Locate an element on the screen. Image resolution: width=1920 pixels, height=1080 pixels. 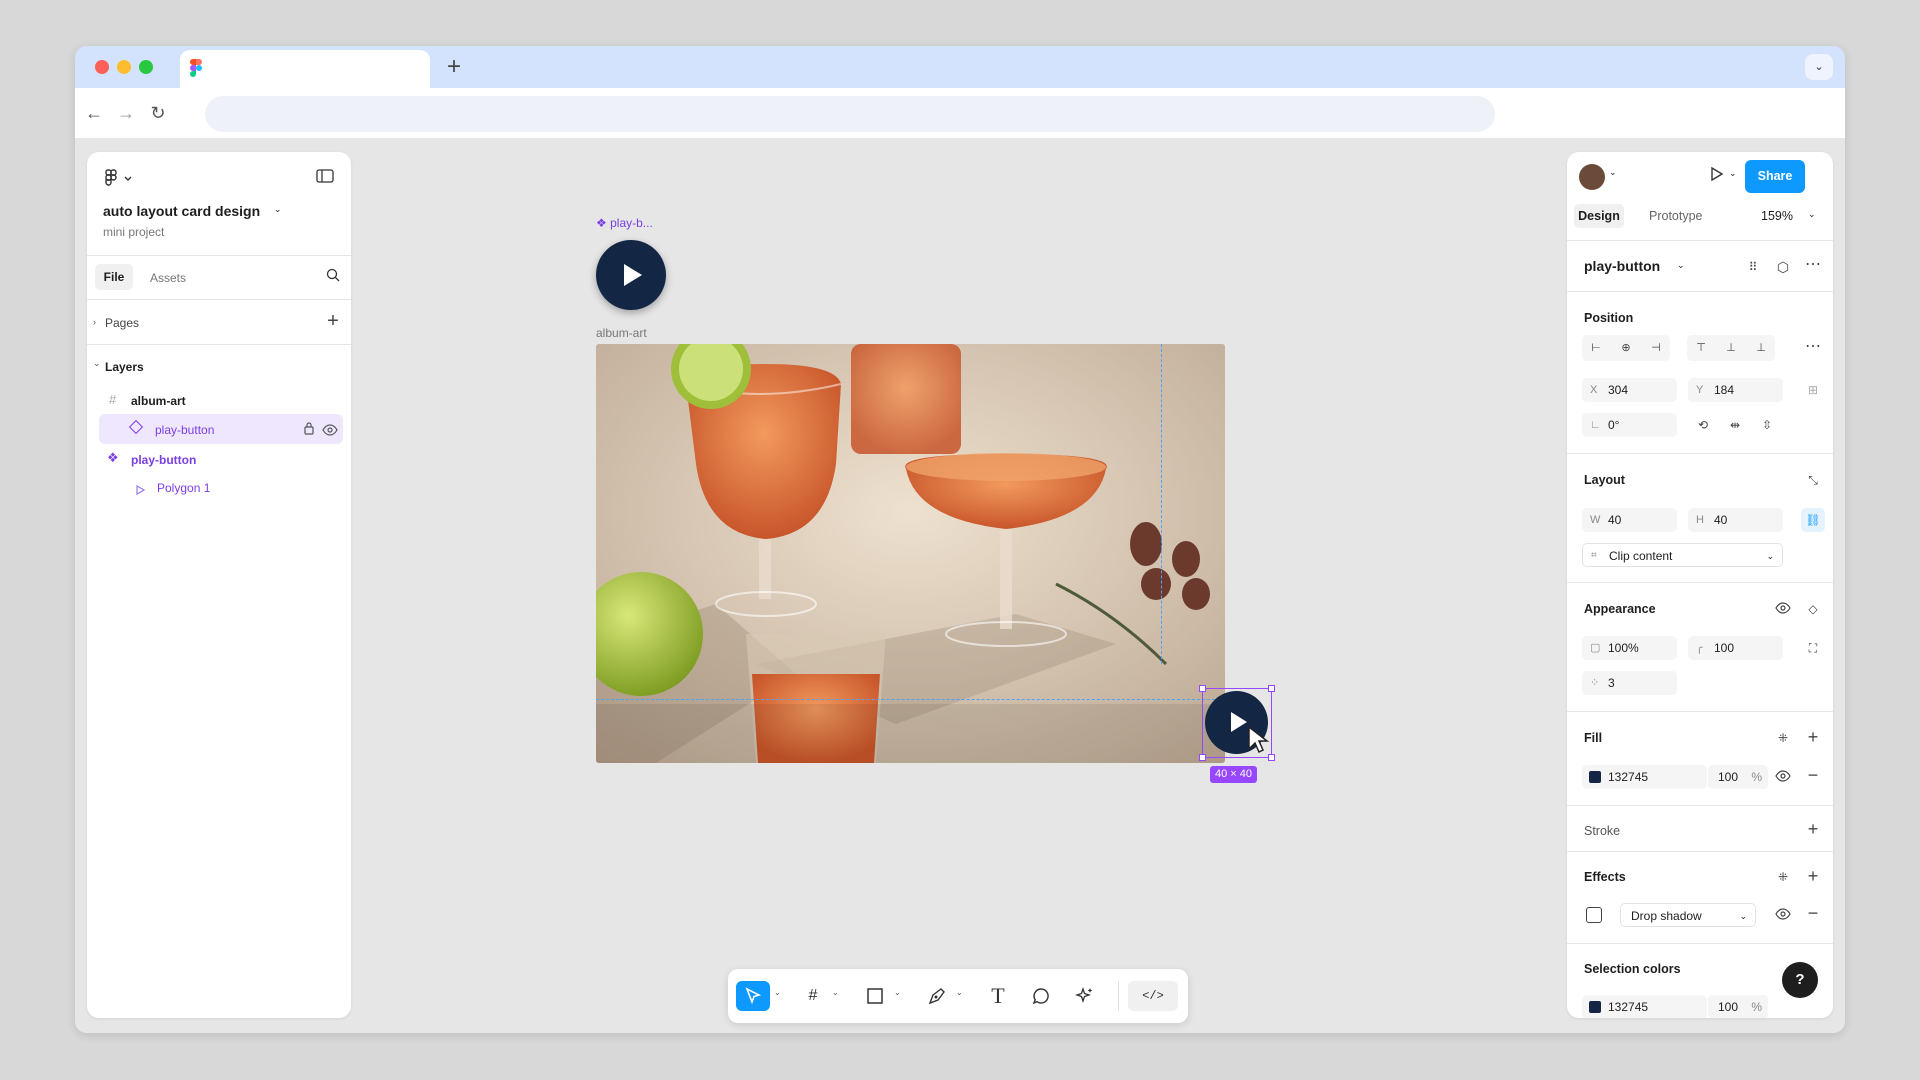
layer-row-play-button-component: ❖ play-button is located at coordinates (219, 459).